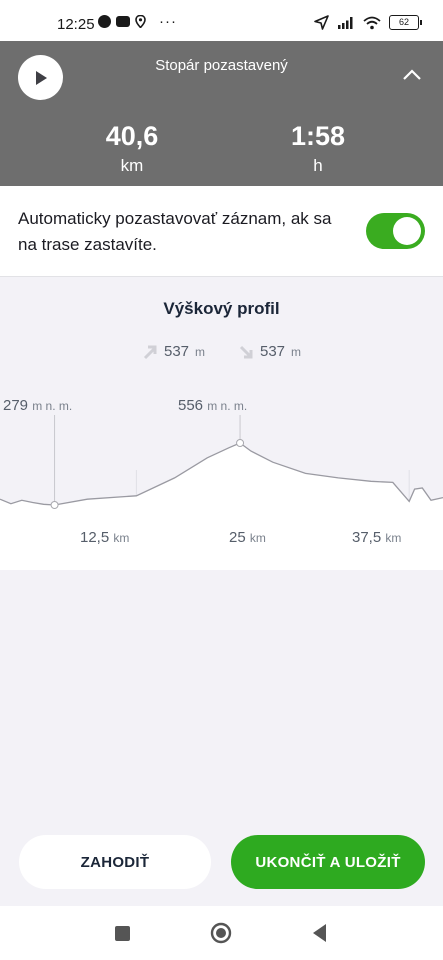 The width and height of the screenshot is (443, 960). I want to click on status-icons-left: ···, so click(137, 21).